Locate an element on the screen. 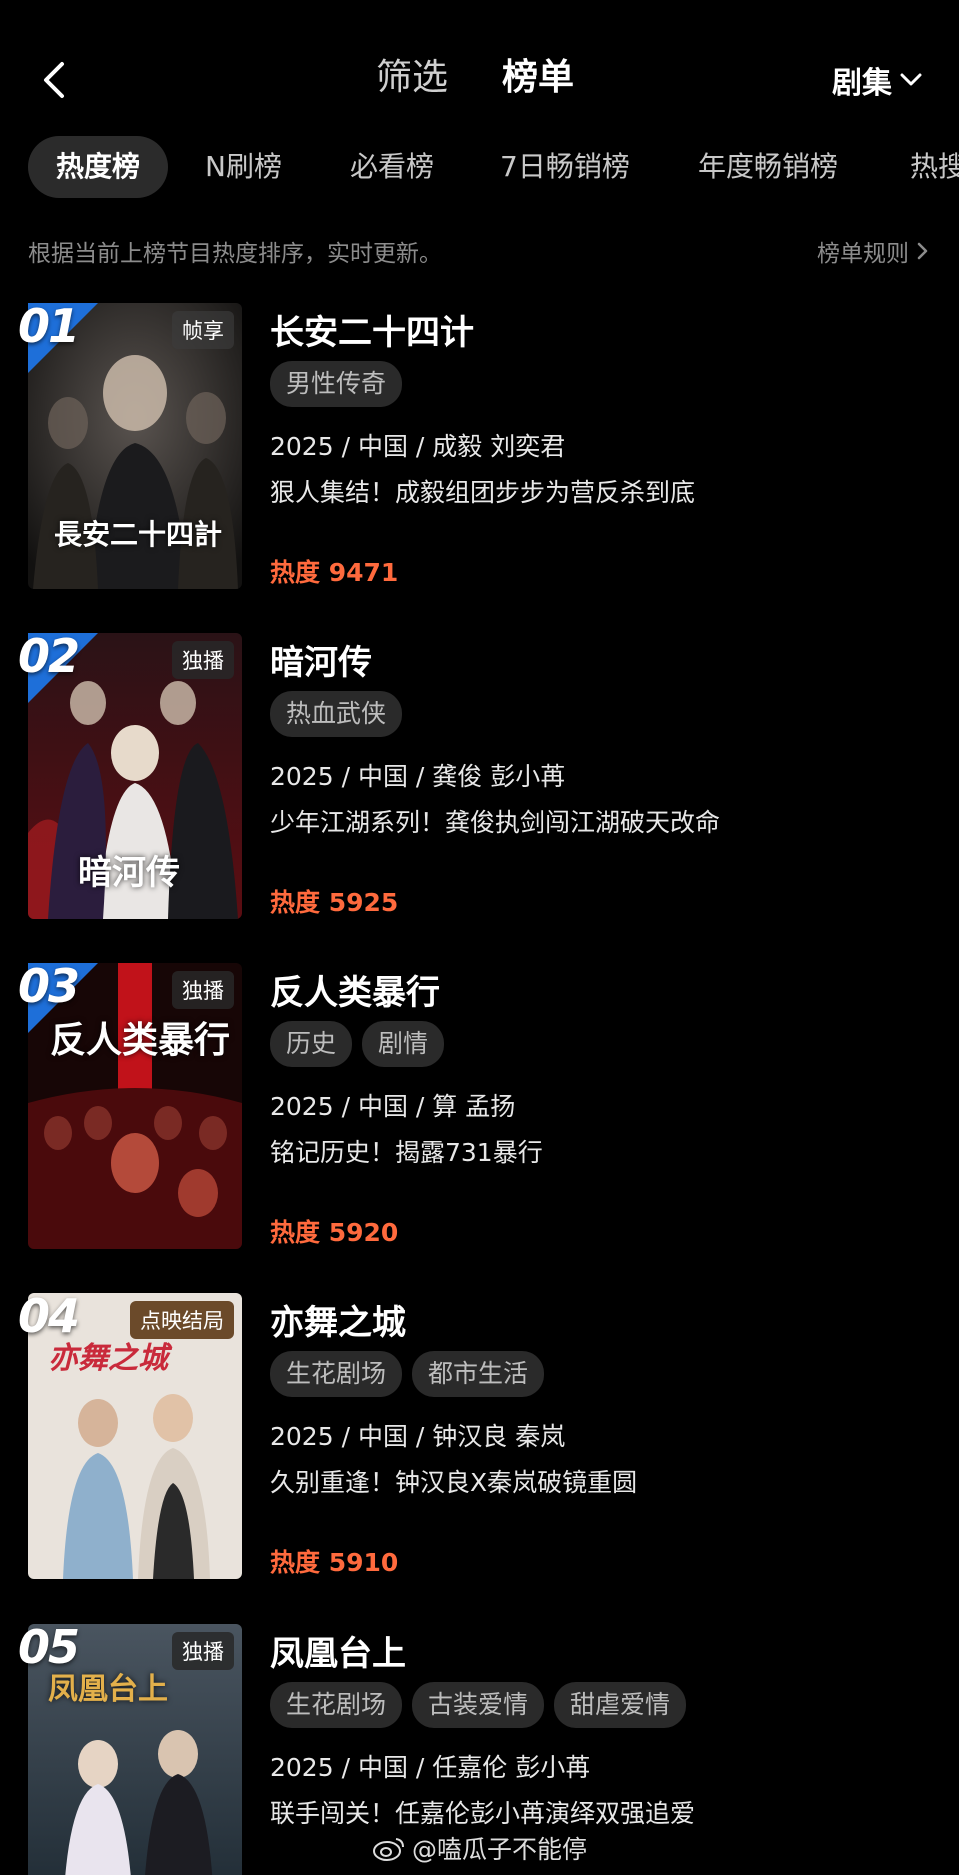  genre-tag: 都市生活 is located at coordinates (478, 1374).